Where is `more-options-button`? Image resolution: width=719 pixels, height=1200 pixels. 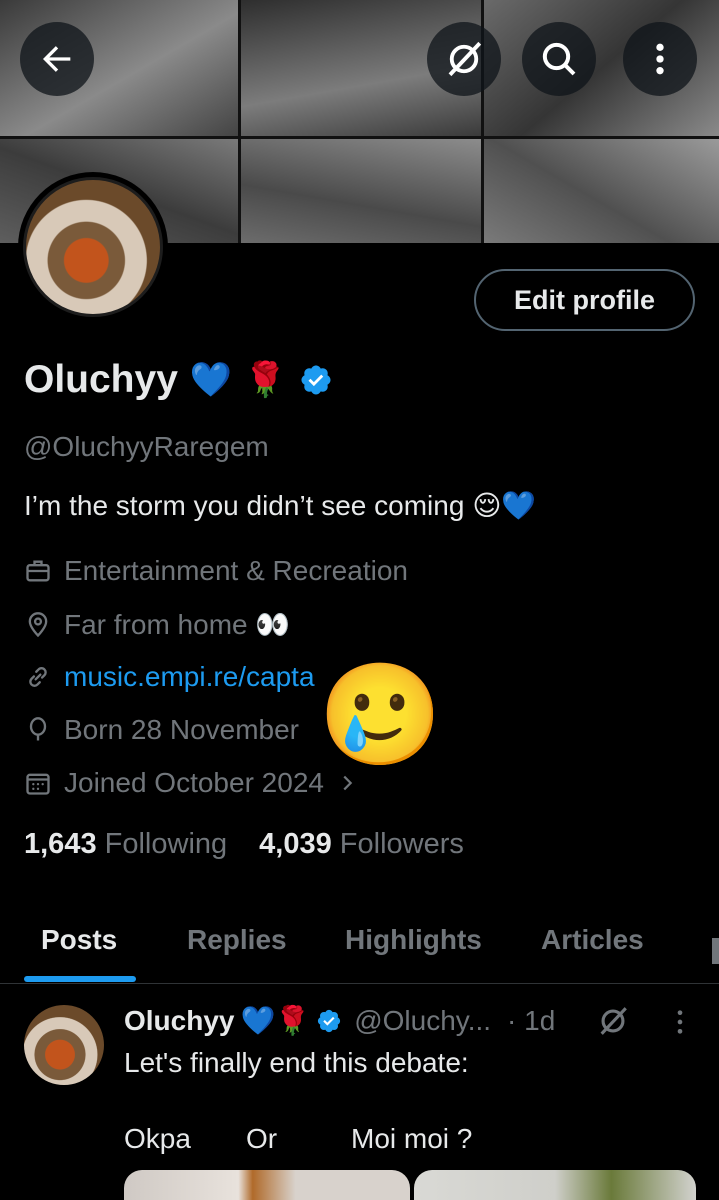
more-options-button is located at coordinates (660, 59).